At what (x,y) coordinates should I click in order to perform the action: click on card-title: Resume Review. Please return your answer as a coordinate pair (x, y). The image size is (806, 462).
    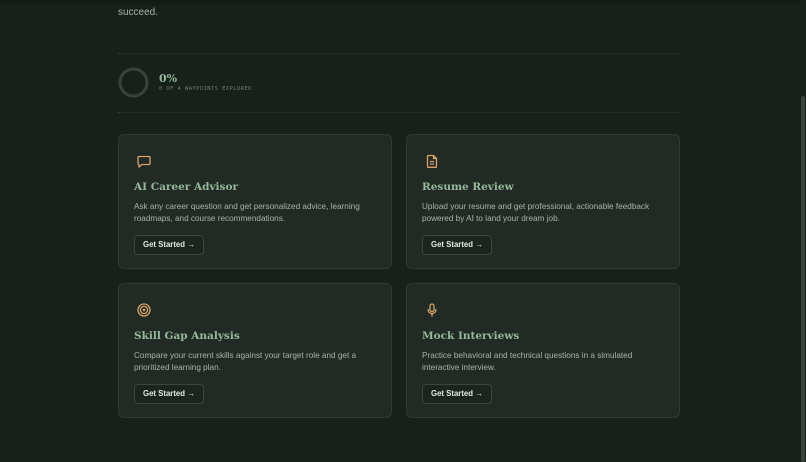
    Looking at the image, I should click on (468, 187).